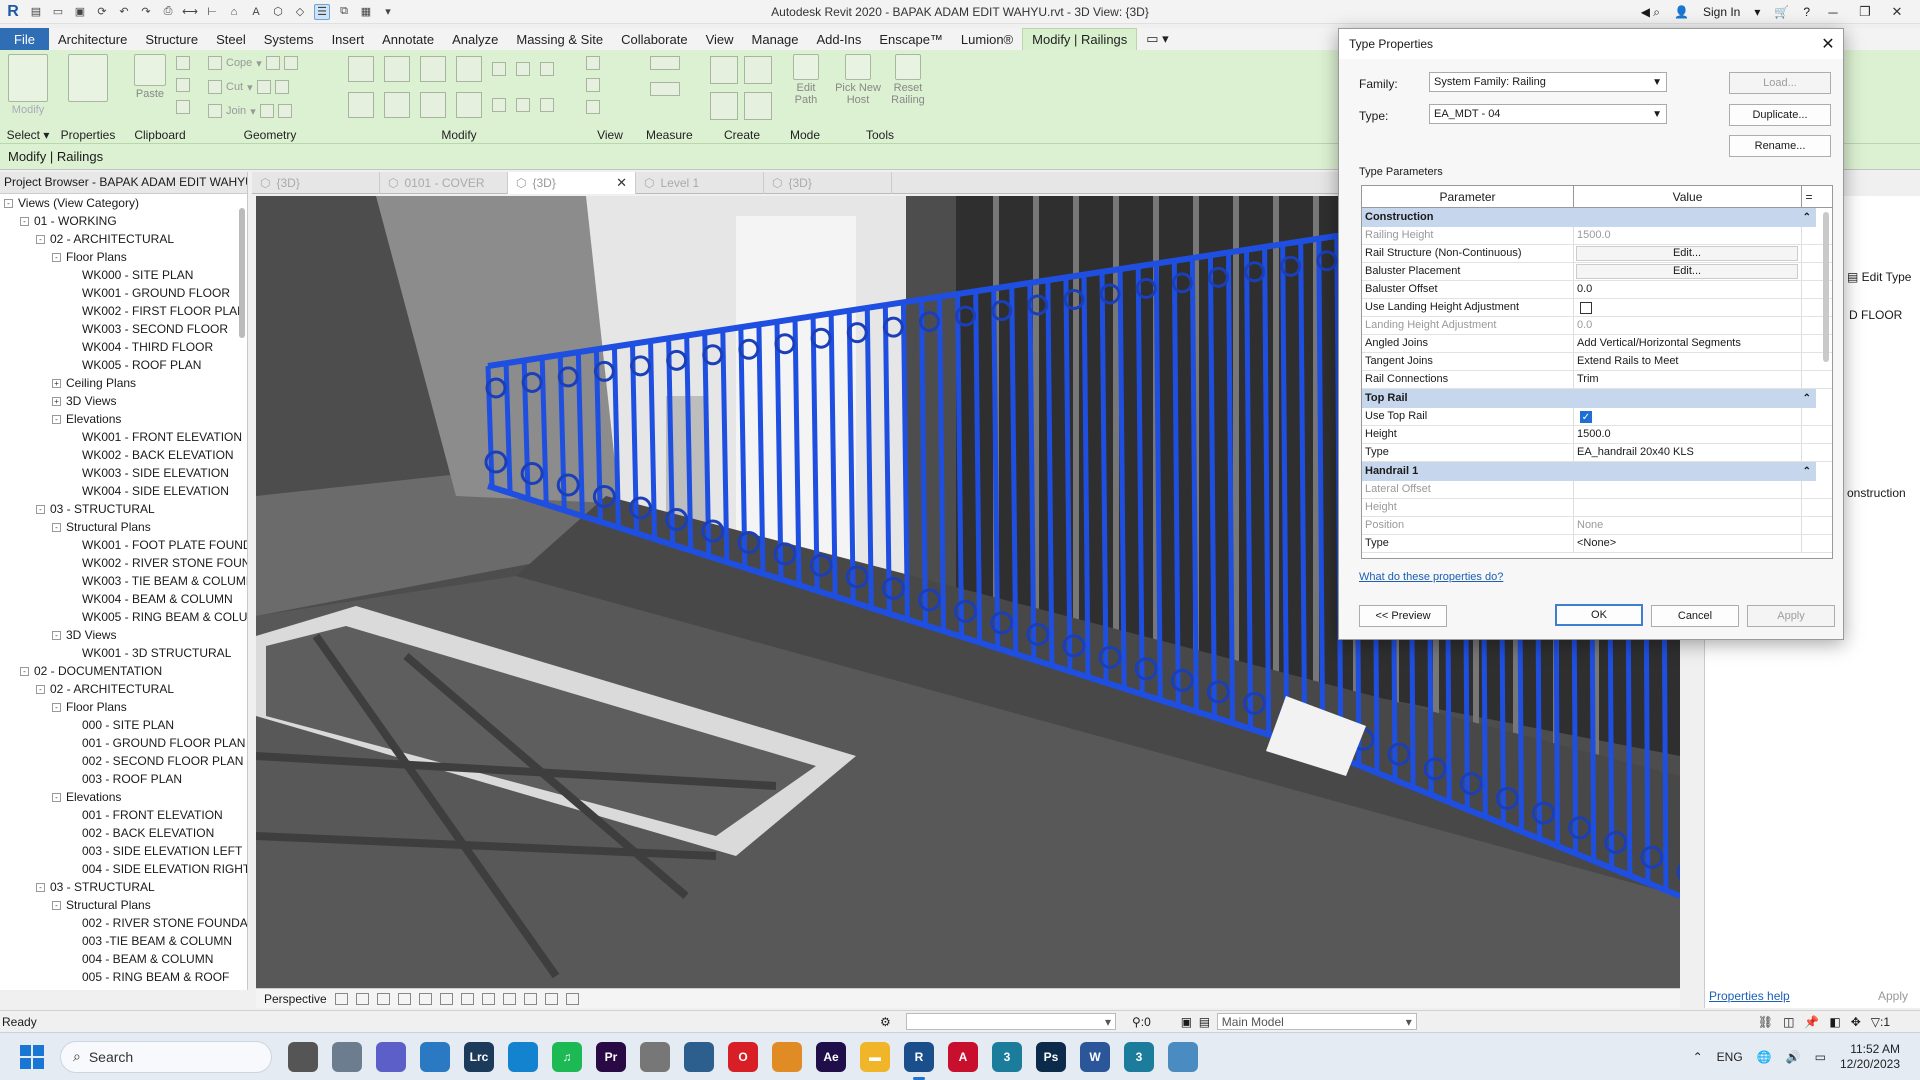 The width and height of the screenshot is (1920, 1080). Describe the element at coordinates (787, 1056) in the screenshot. I see `media-player-icon` at that location.